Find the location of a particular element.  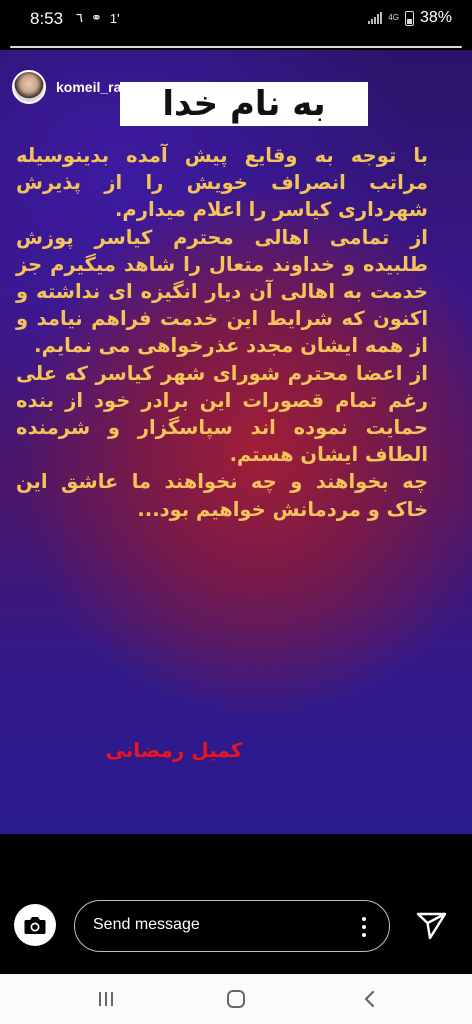

back-button is located at coordinates (370, 999).